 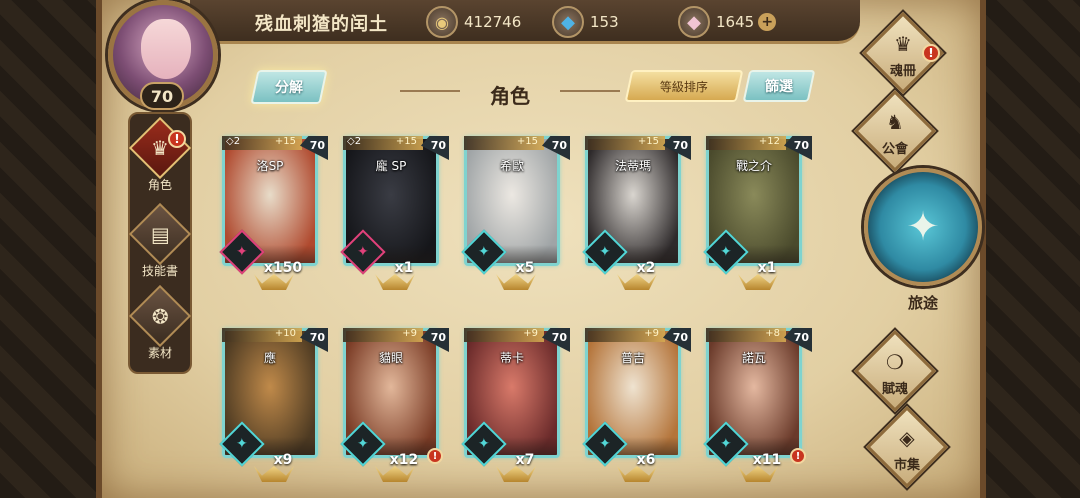 I want to click on talent-icon: ❍, so click(x=895, y=362).